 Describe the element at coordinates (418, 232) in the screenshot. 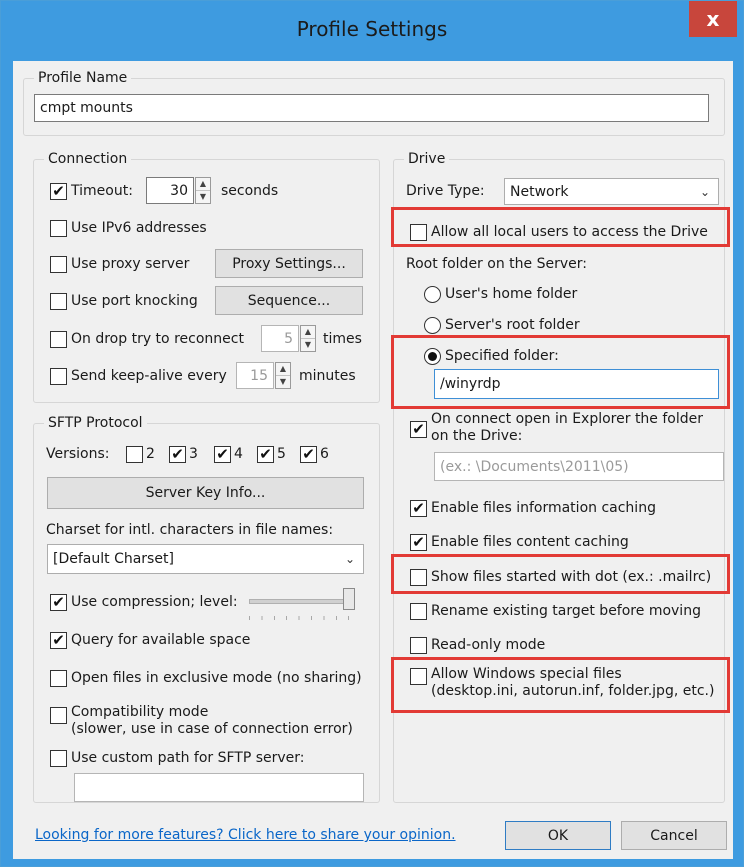

I see `allow-local-users-checkbox` at that location.